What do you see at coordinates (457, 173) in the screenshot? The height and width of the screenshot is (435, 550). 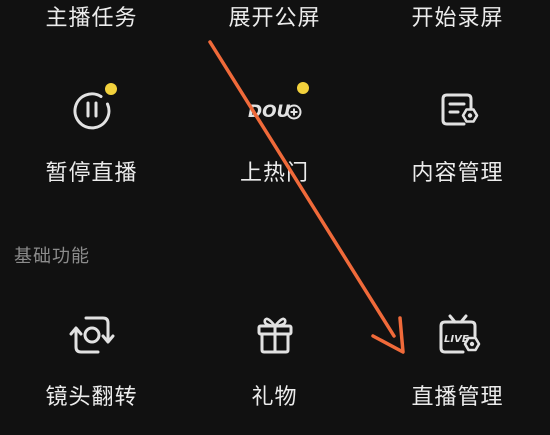 I see `content-management-label: 内容管理` at bounding box center [457, 173].